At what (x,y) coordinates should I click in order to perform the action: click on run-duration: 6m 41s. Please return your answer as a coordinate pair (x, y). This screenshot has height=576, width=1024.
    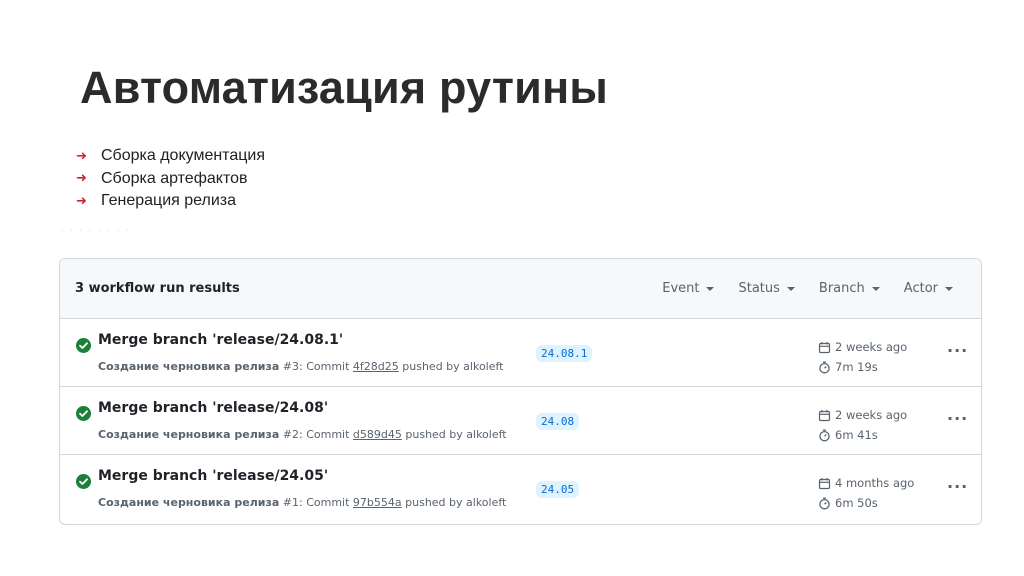
    Looking at the image, I should click on (856, 435).